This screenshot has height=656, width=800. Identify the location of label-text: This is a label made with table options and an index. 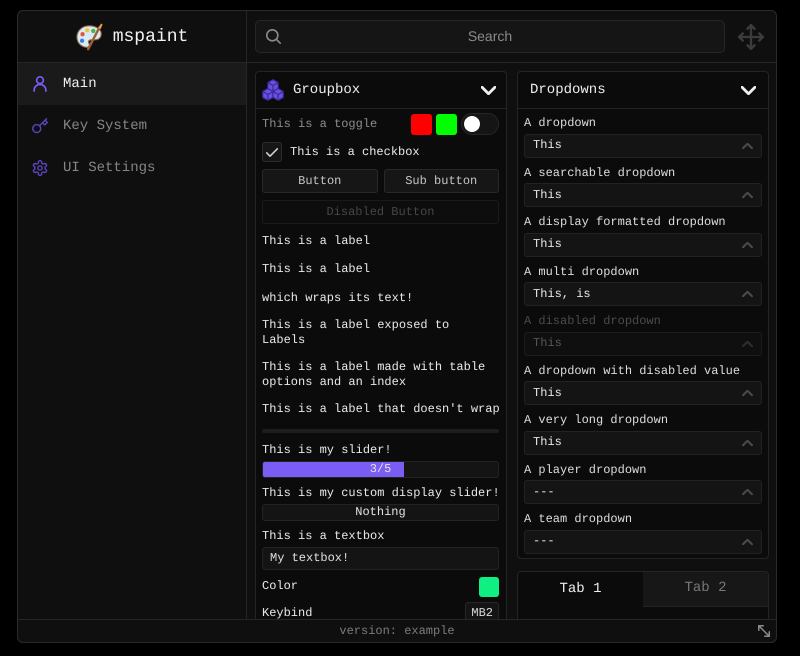
(374, 374).